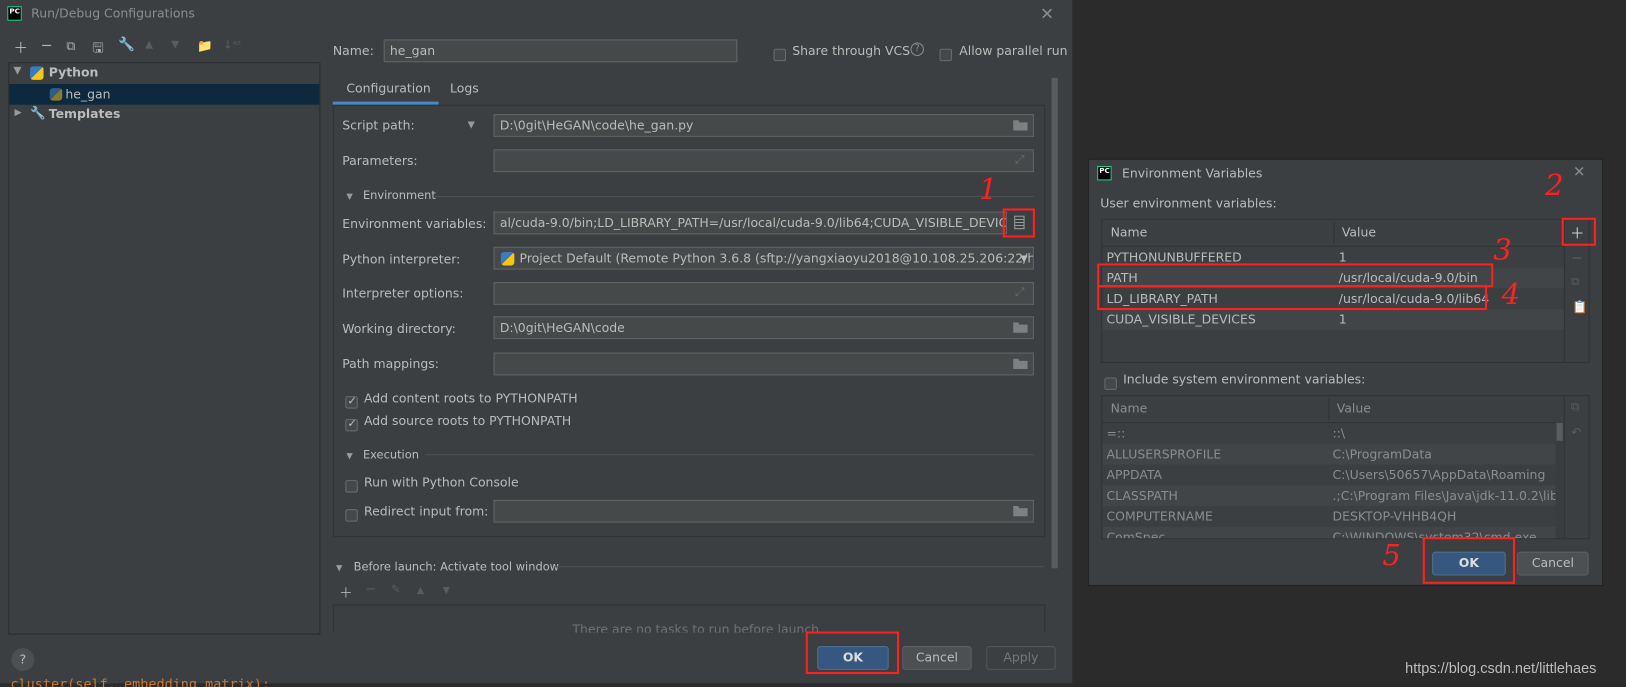 Image resolution: width=1626 pixels, height=687 pixels. What do you see at coordinates (763, 511) in the screenshot?
I see `redirect-input-field` at bounding box center [763, 511].